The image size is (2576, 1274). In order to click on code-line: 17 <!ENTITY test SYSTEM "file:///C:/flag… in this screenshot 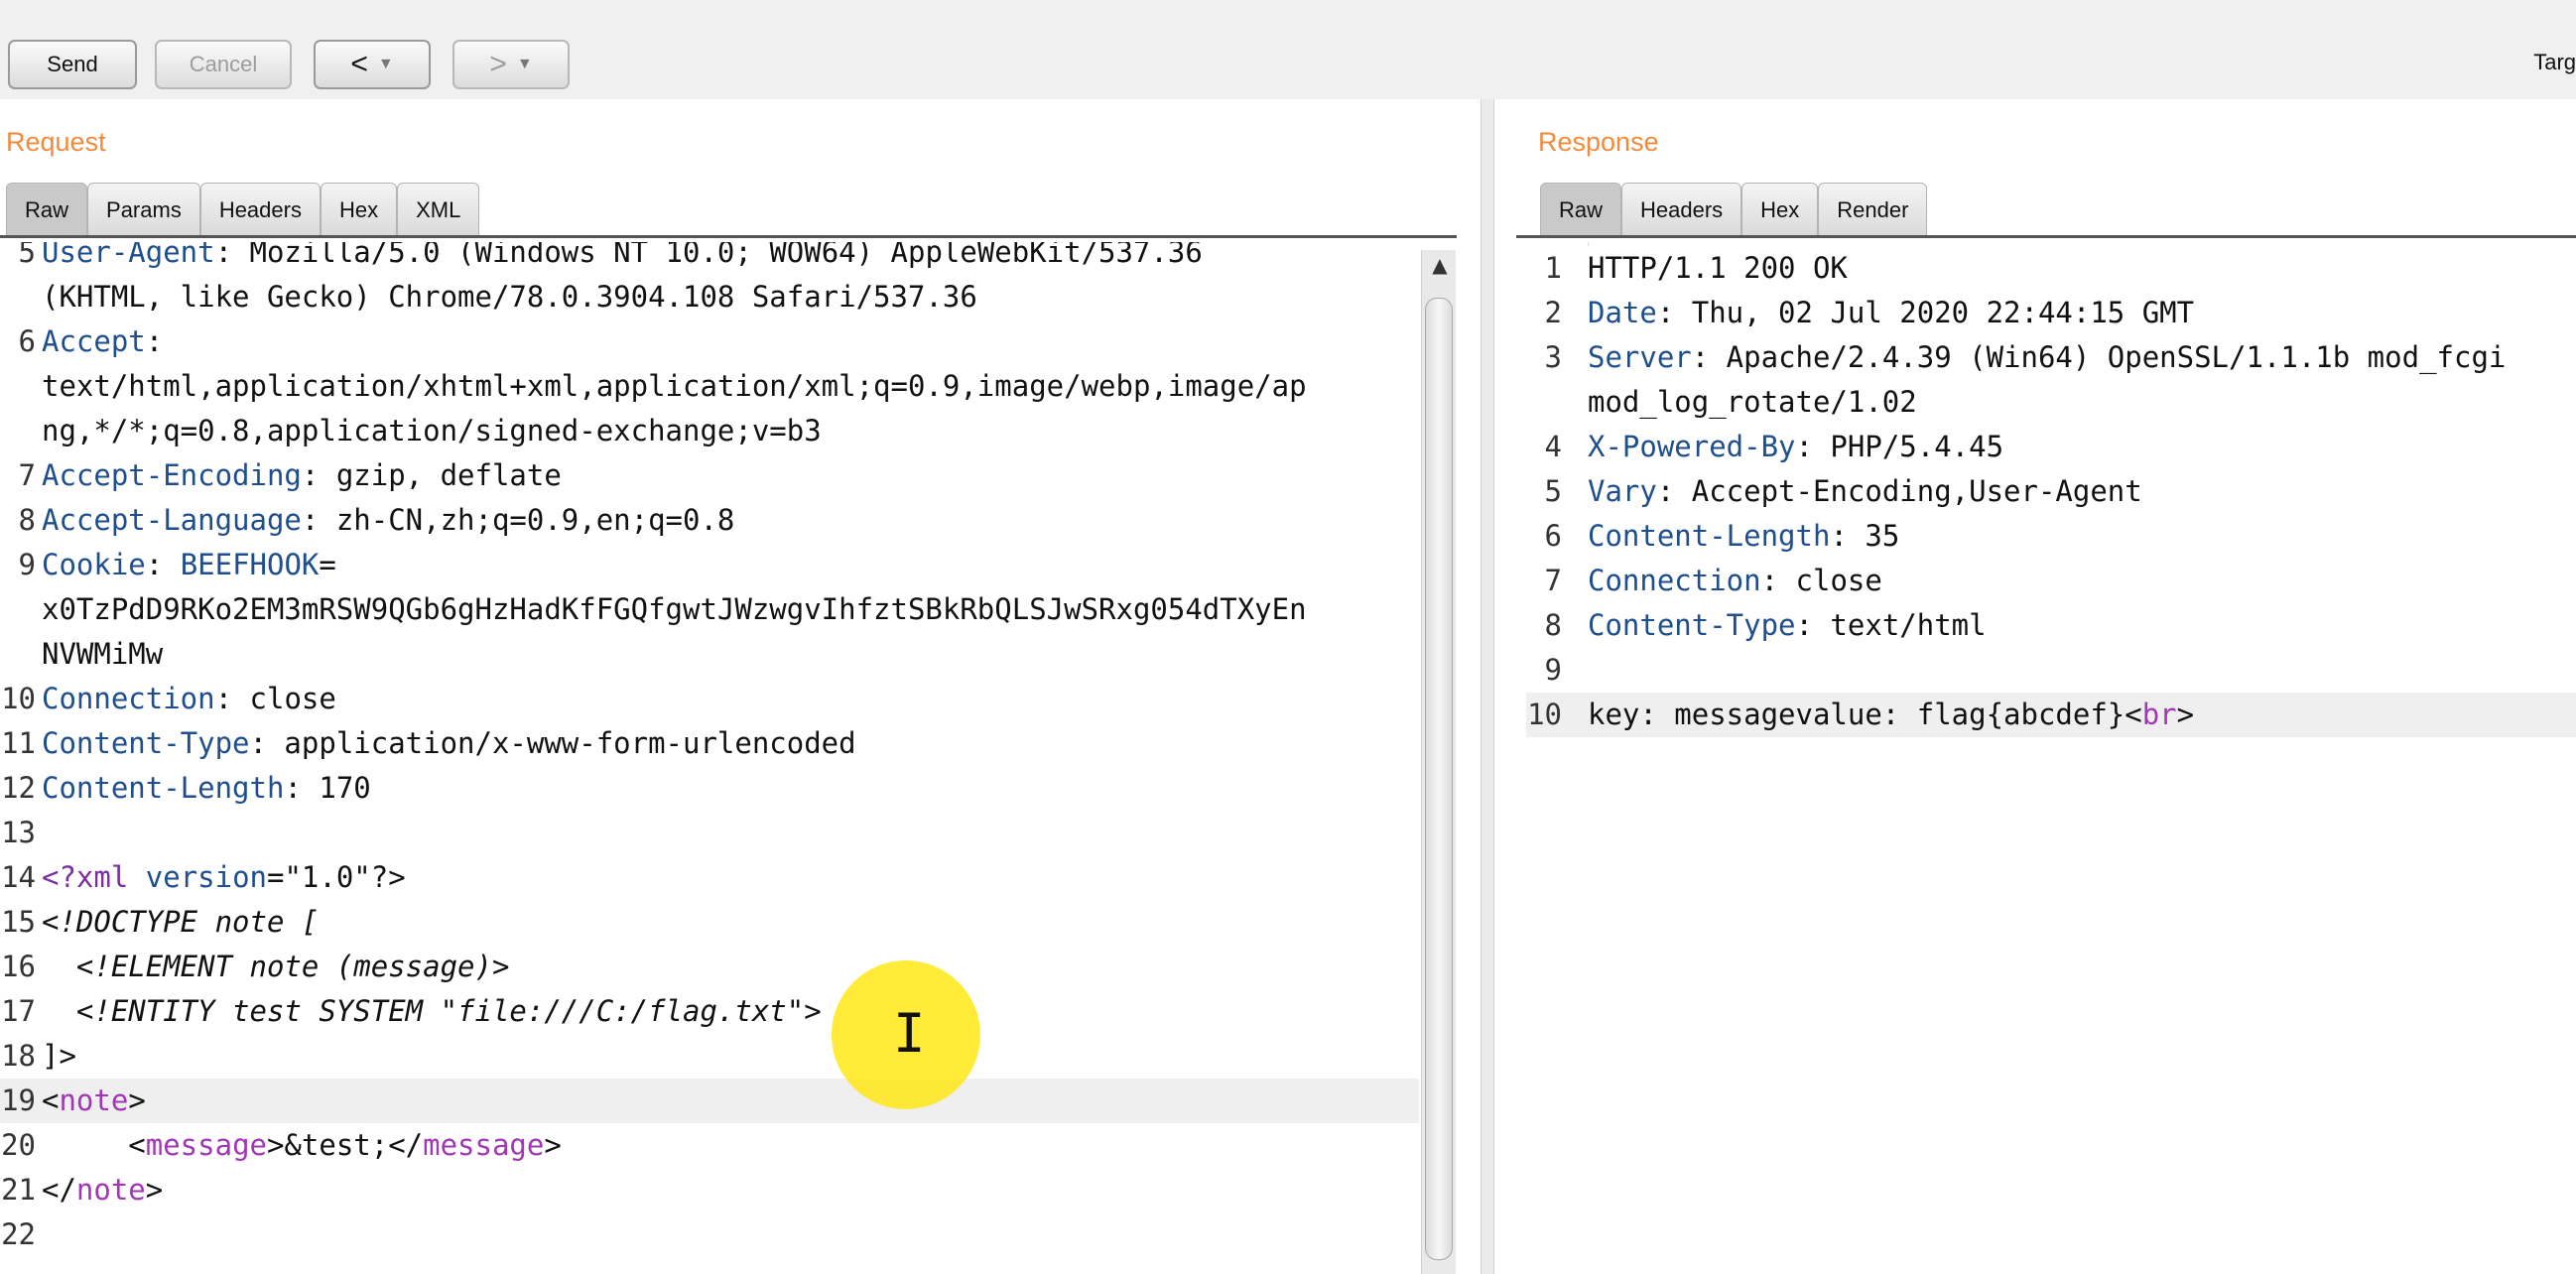, I will do `click(412, 1011)`.